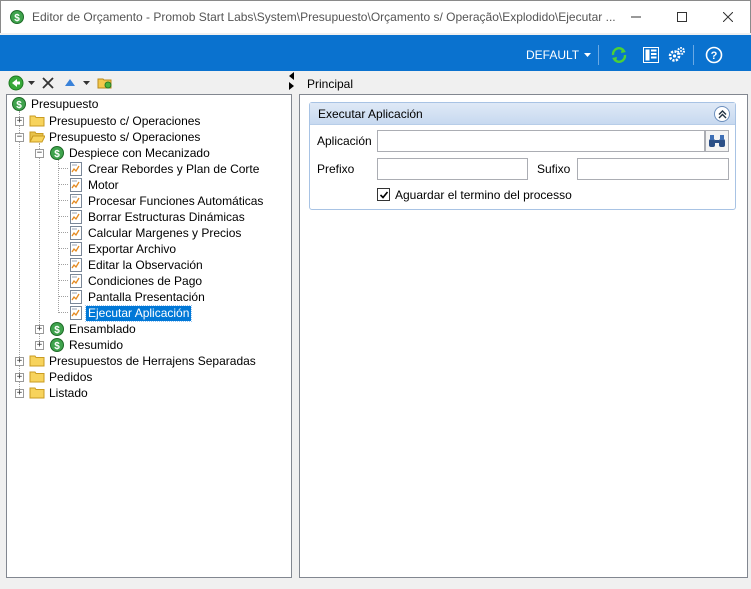  Describe the element at coordinates (370, 114) in the screenshot. I see `group-title: Executar Aplicación` at that location.